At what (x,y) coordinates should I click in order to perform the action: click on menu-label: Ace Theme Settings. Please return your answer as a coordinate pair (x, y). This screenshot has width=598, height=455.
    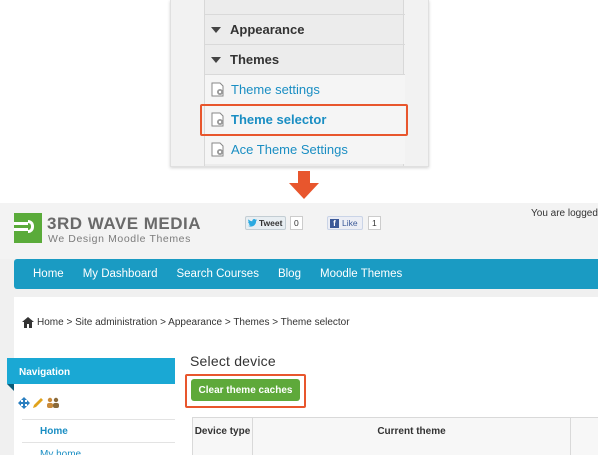
    Looking at the image, I should click on (289, 149).